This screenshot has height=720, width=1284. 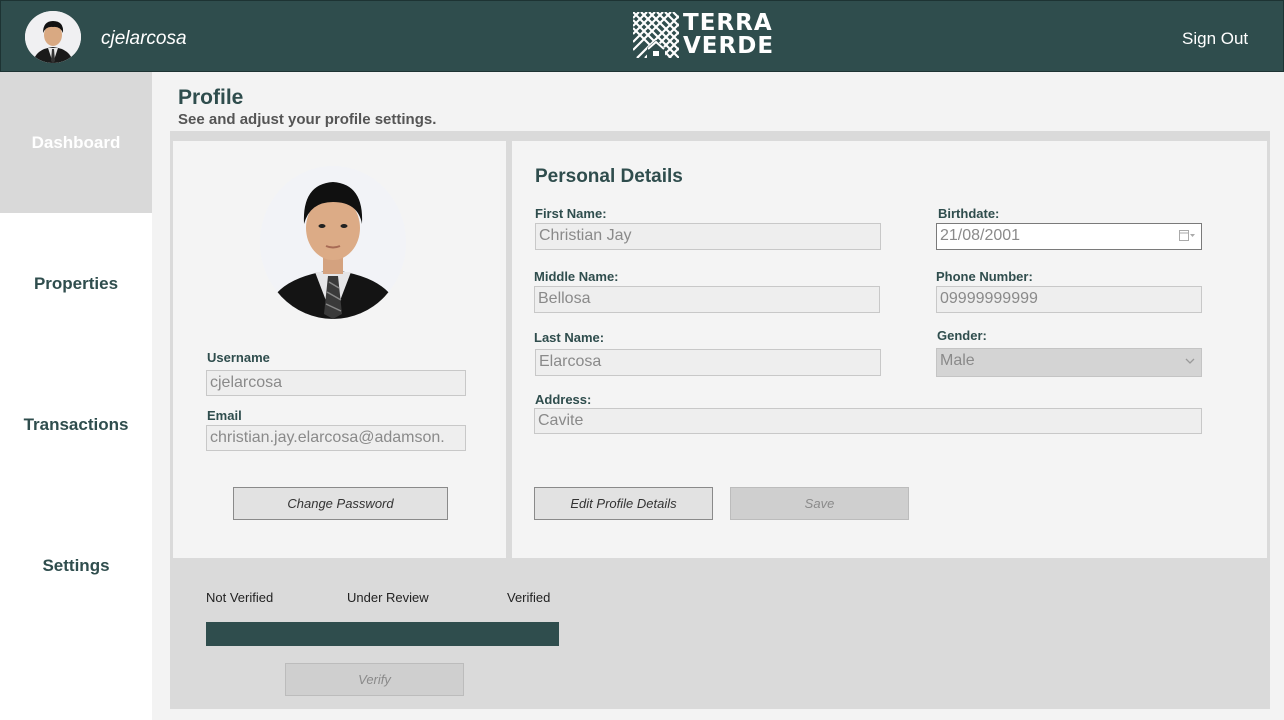 What do you see at coordinates (984, 276) in the screenshot?
I see `phone-number-label: Phone Number:` at bounding box center [984, 276].